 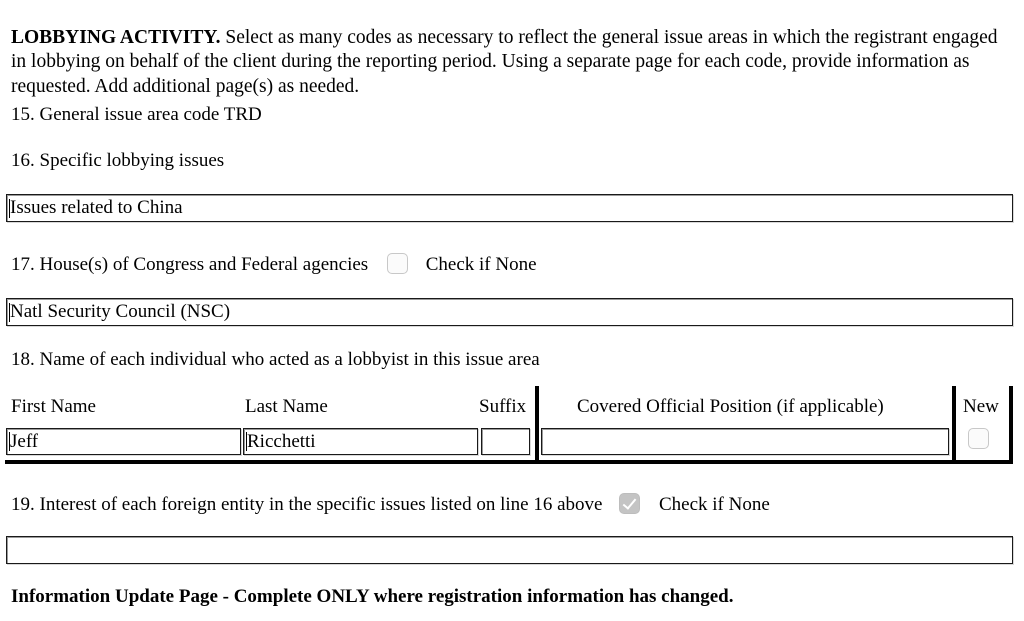 I want to click on table-divider-position-new, so click(x=954, y=425).